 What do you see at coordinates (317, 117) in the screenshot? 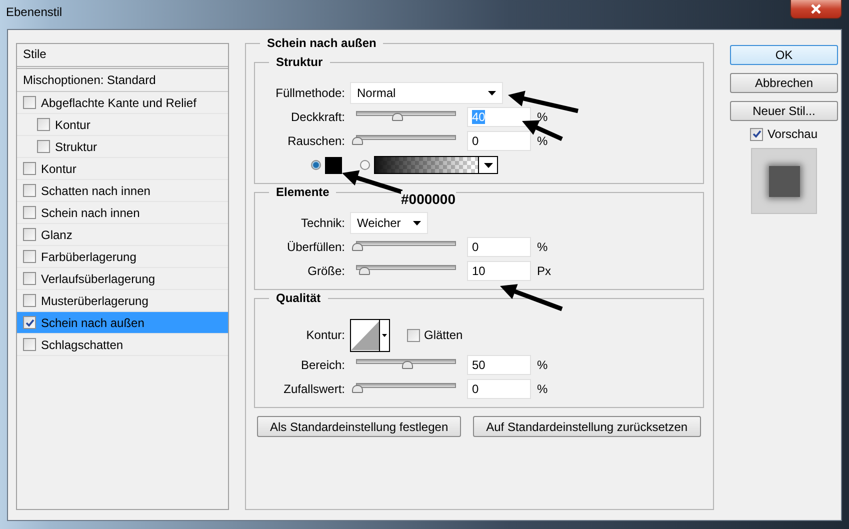
I see `field-label: Deckkraft:` at bounding box center [317, 117].